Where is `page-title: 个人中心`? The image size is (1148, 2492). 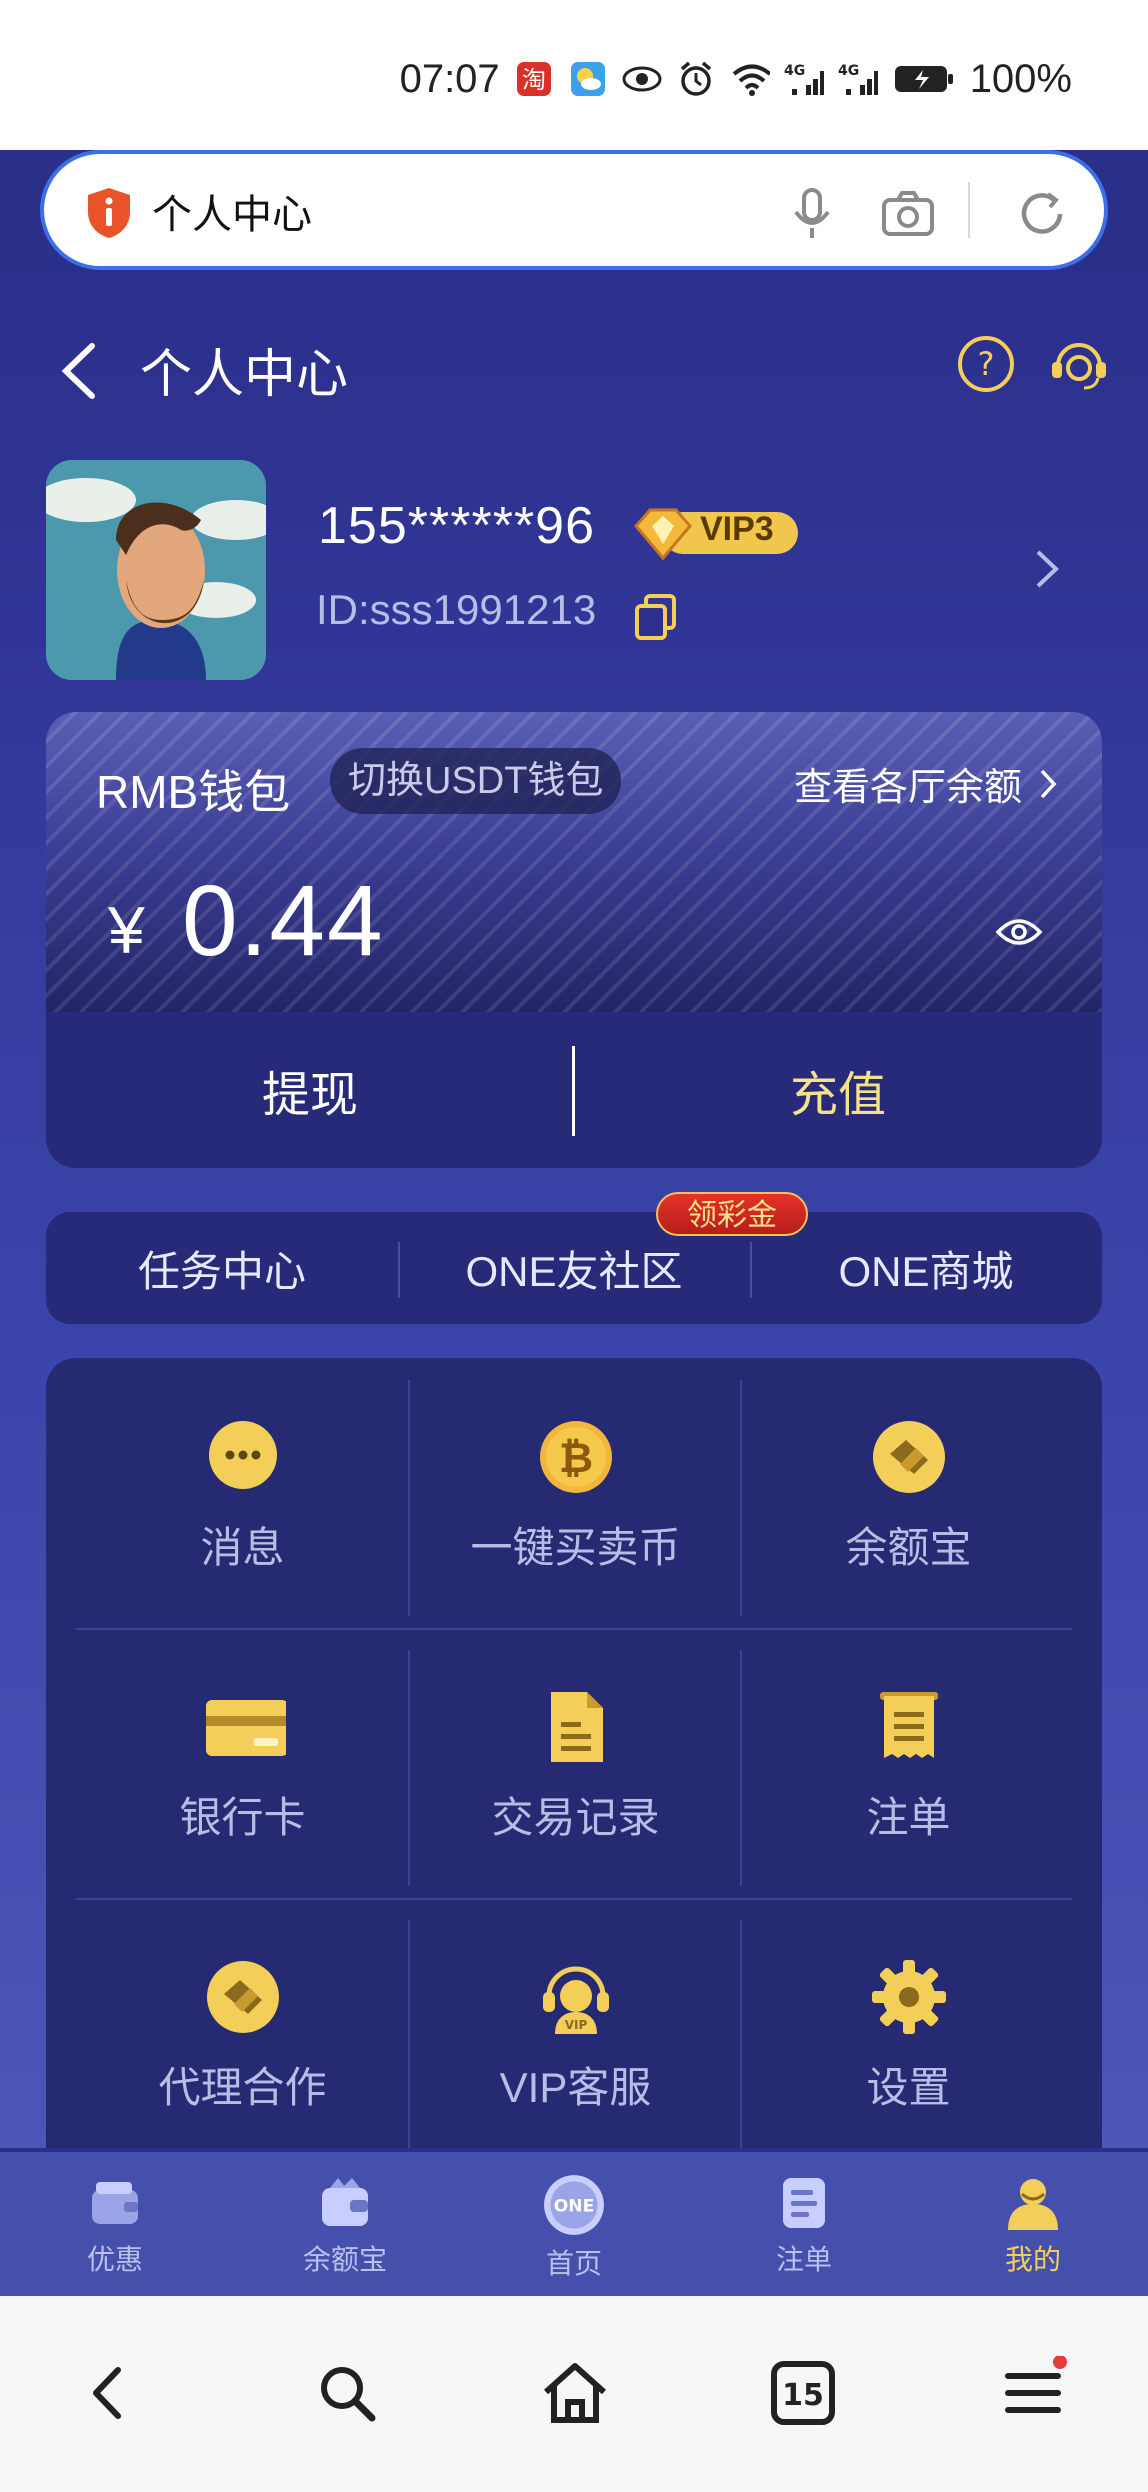
page-title: 个人中心 is located at coordinates (244, 375).